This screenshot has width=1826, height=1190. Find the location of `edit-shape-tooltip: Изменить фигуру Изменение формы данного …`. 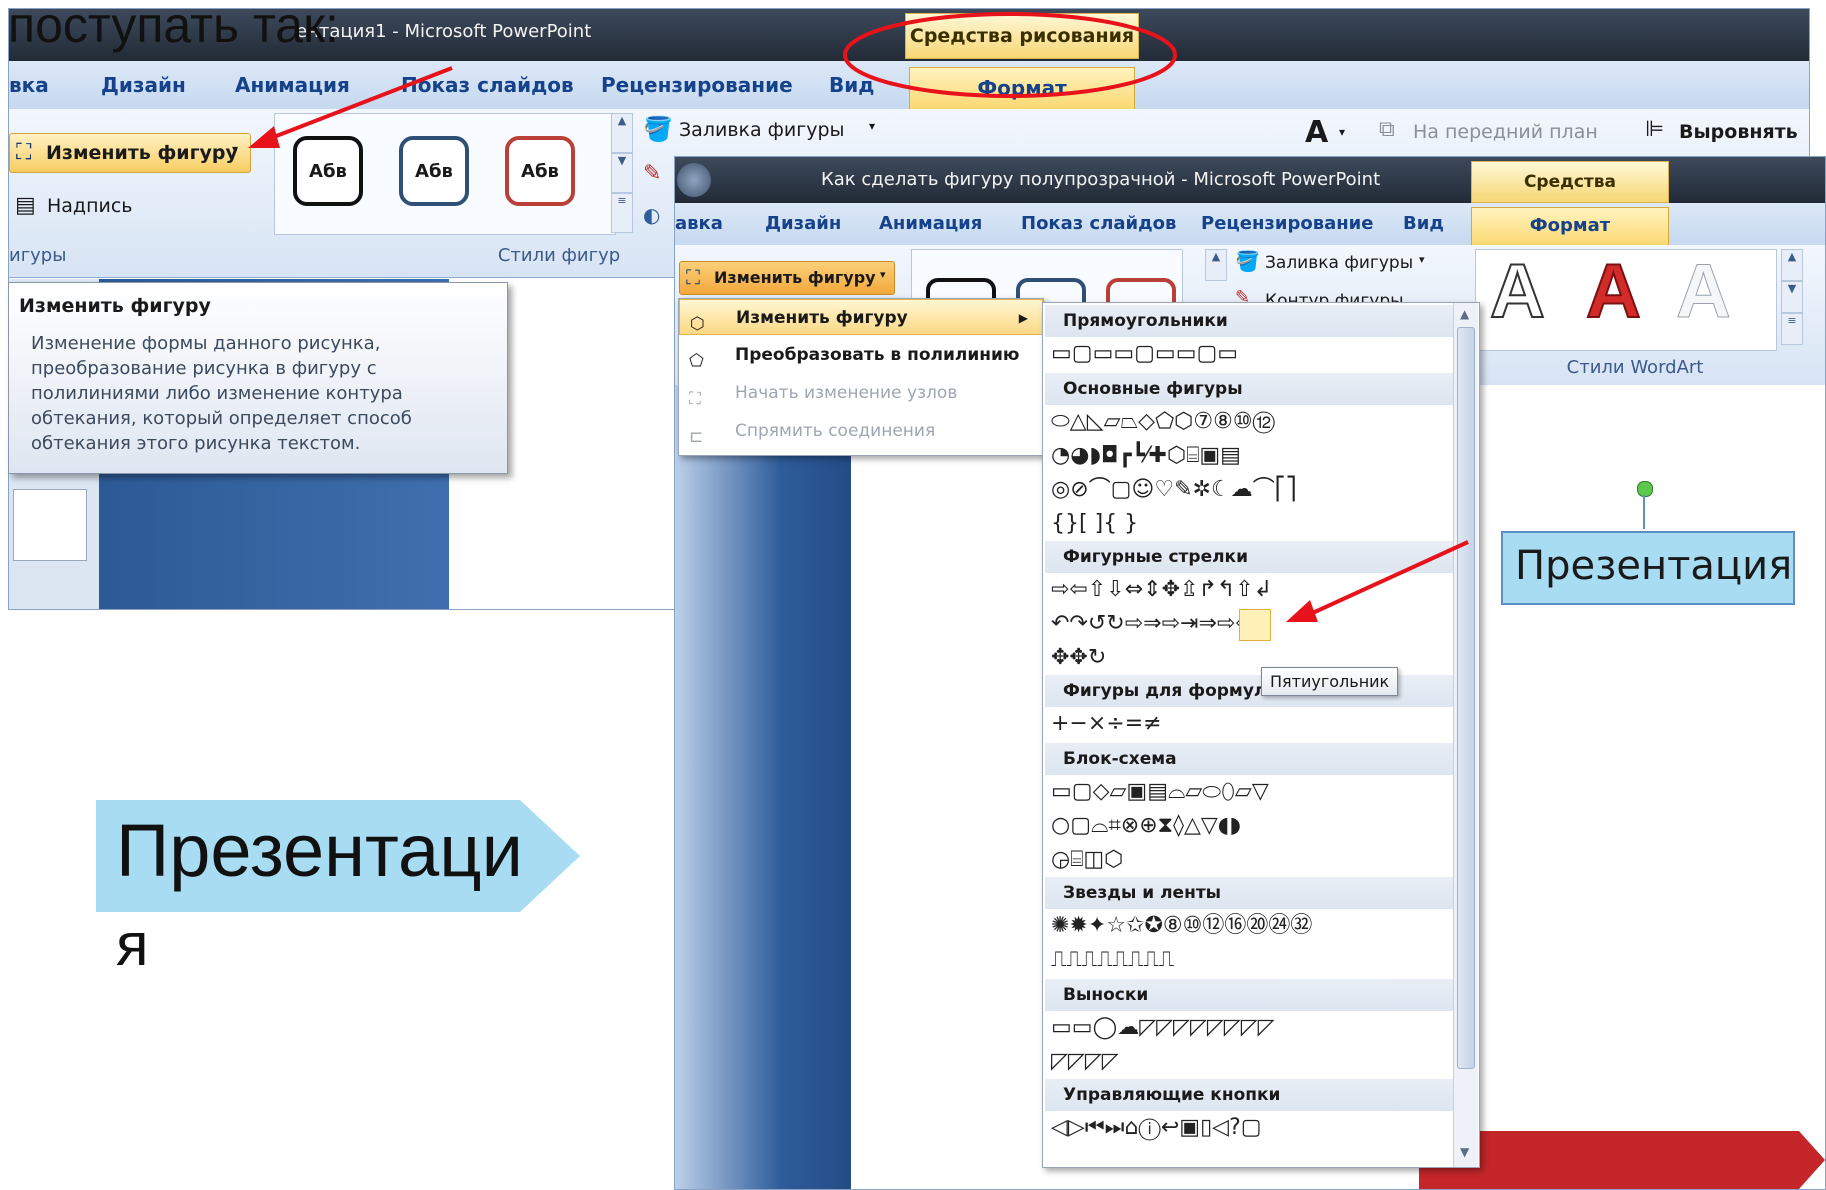

edit-shape-tooltip: Изменить фигуру Изменение формы данного … is located at coordinates (258, 378).